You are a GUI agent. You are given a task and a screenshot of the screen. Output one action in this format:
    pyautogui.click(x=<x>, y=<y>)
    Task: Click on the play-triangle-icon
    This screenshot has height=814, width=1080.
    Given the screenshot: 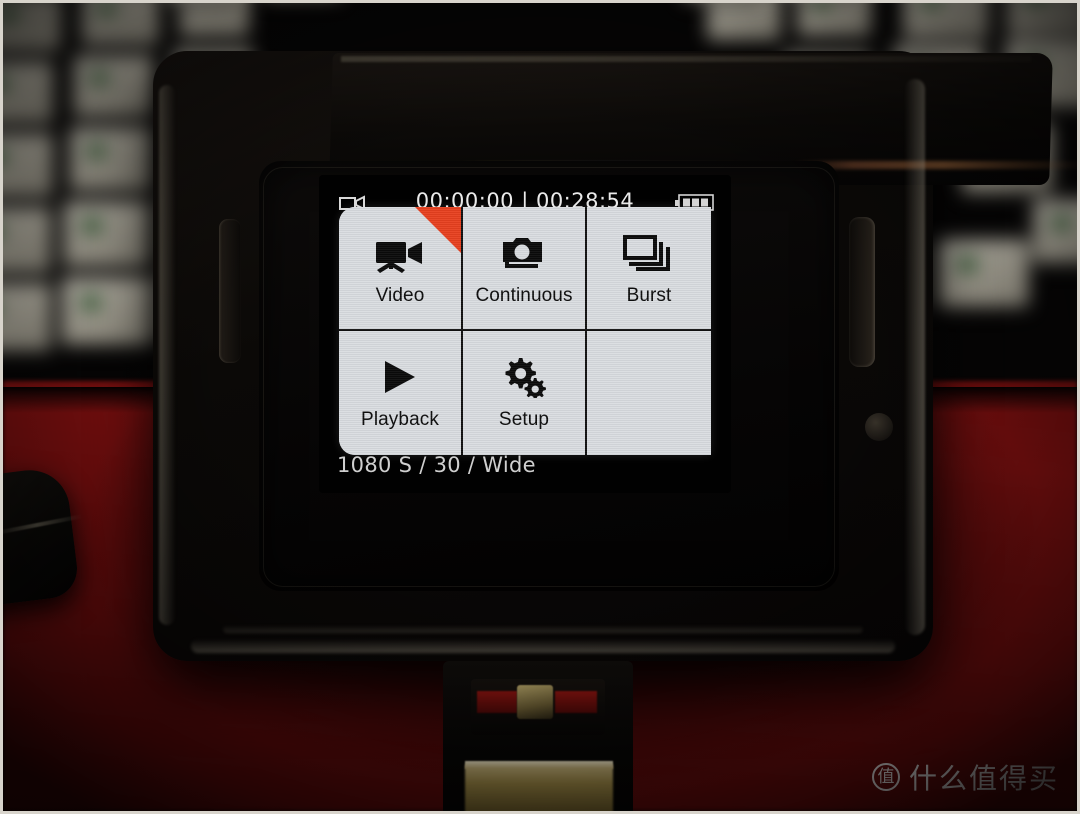 What is the action you would take?
    pyautogui.click(x=400, y=377)
    